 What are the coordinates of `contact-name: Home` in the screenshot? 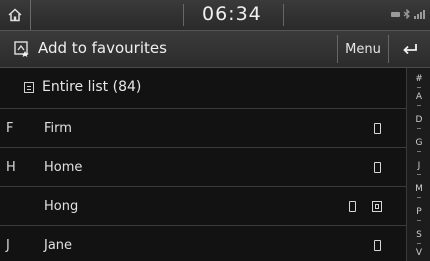 It's located at (63, 167).